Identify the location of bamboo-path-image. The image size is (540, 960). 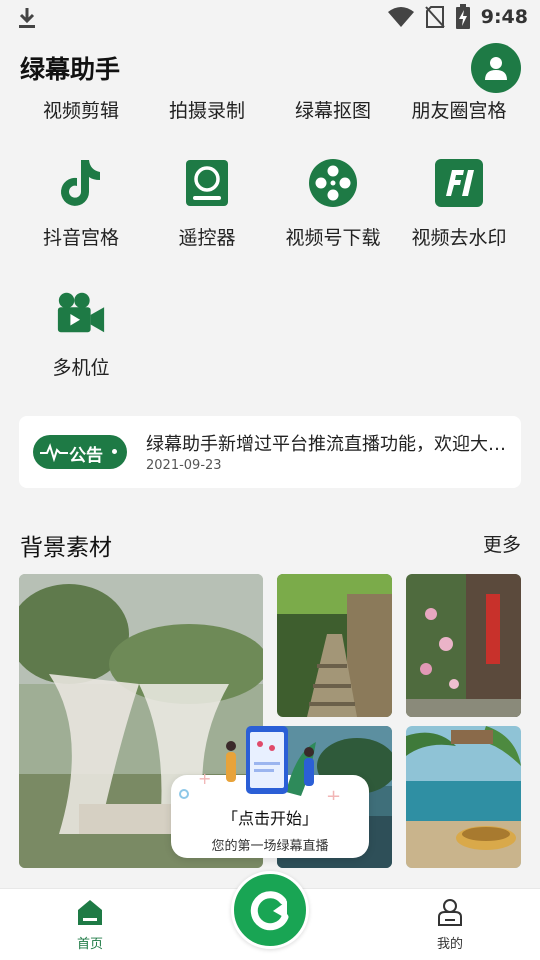
(334, 645).